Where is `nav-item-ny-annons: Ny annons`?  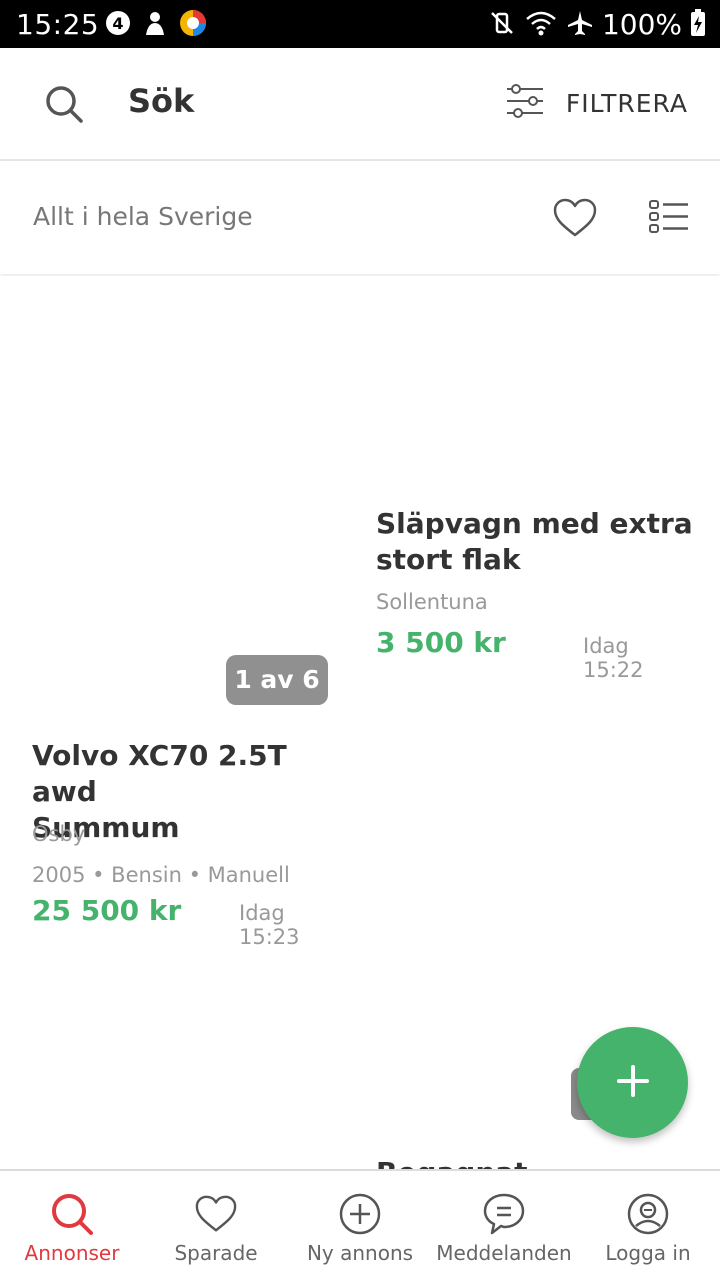
nav-item-ny-annons: Ny annons is located at coordinates (360, 1225).